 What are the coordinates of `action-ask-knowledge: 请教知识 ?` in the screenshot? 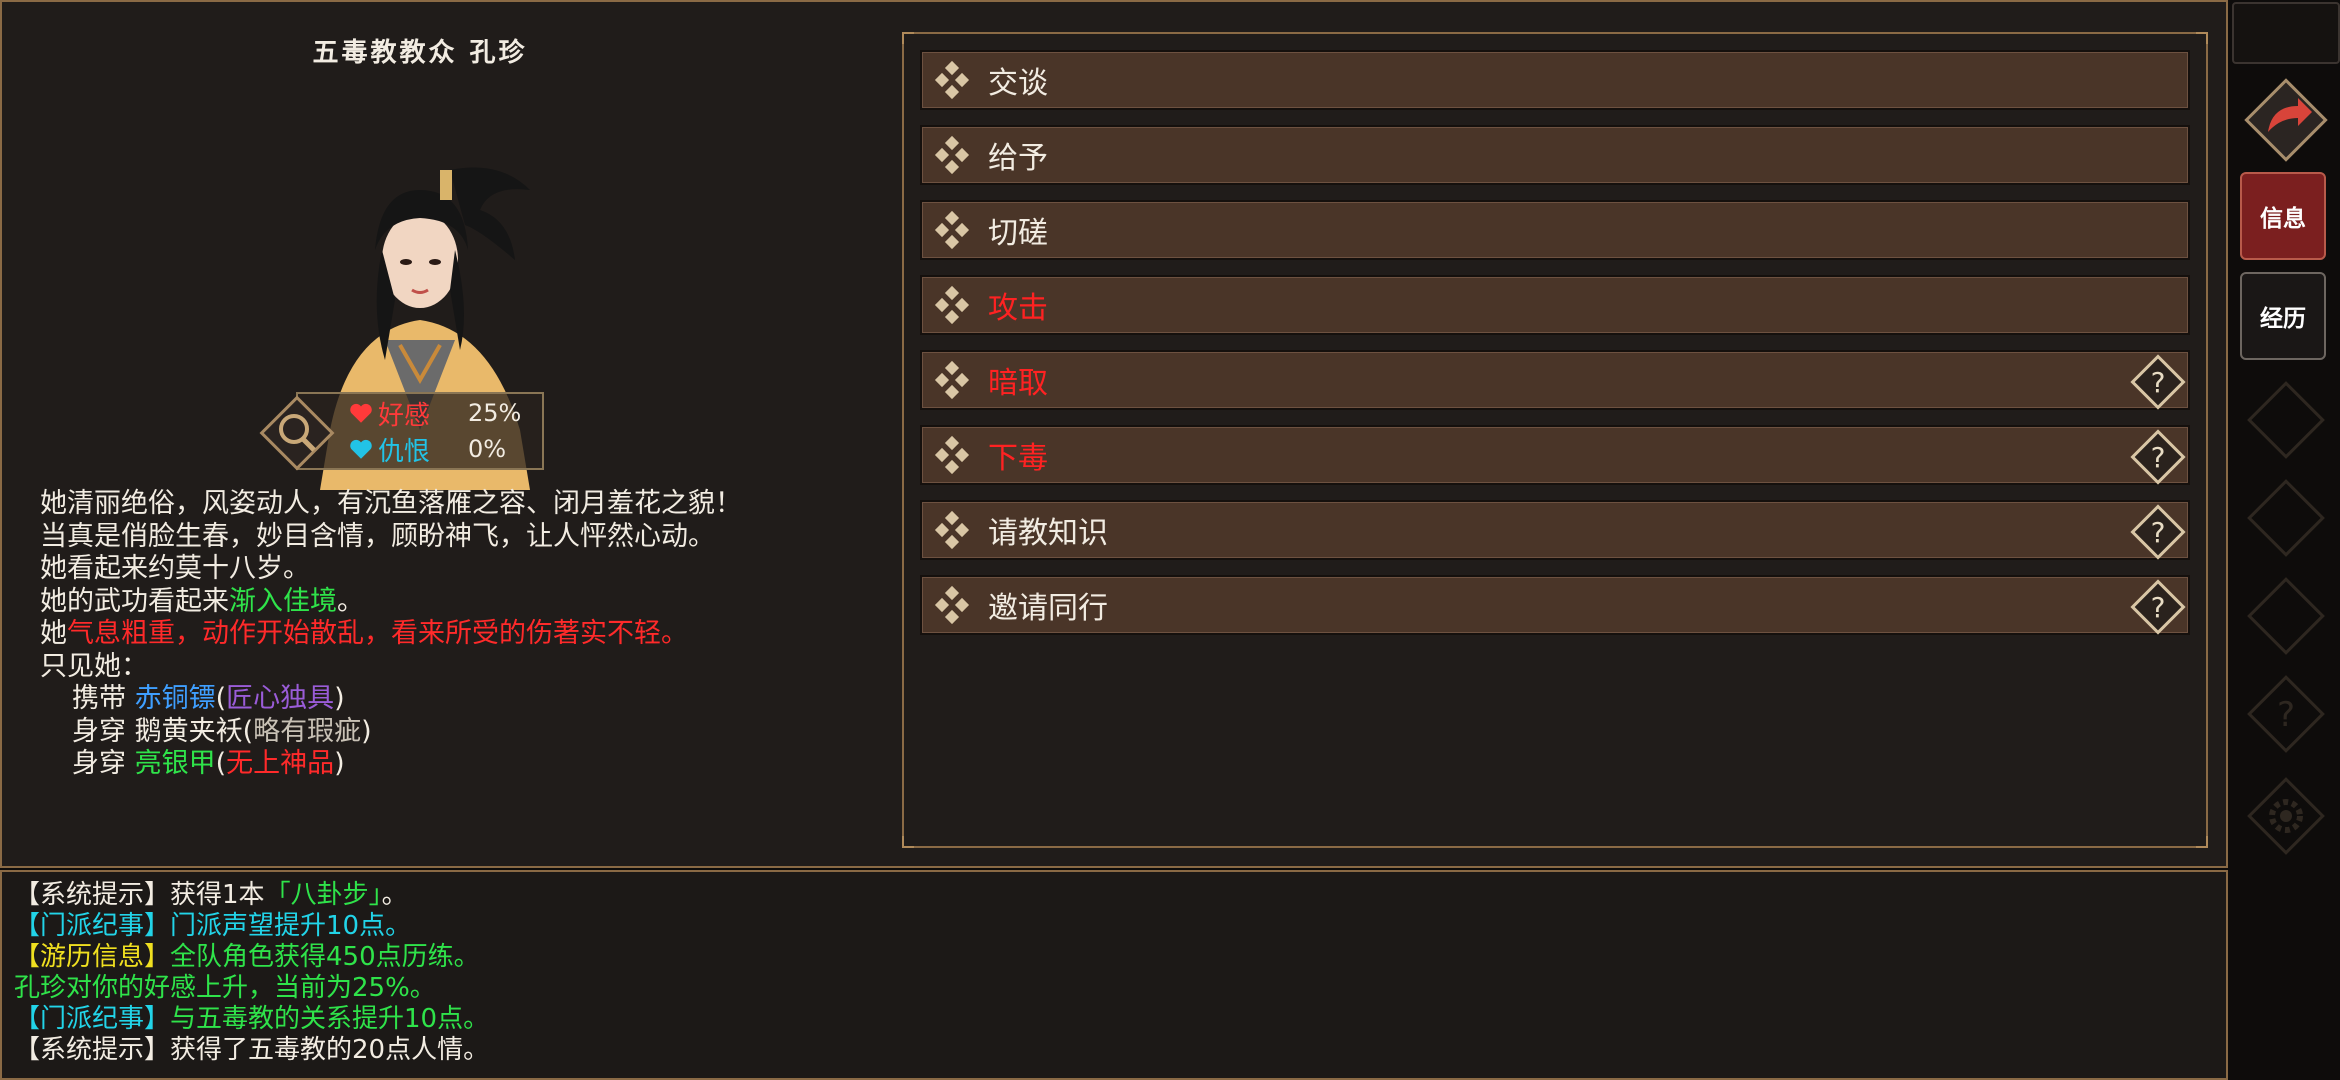 It's located at (1555, 530).